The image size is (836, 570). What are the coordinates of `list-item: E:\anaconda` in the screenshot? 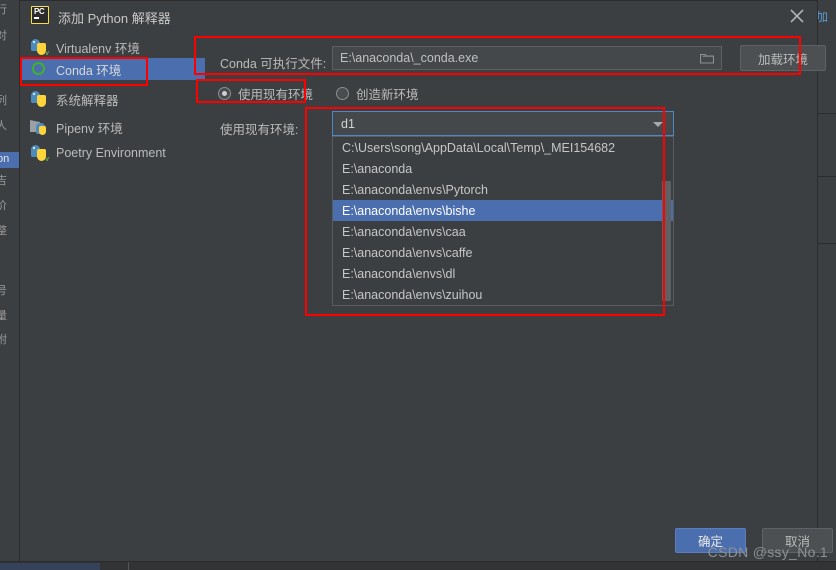 It's located at (503, 168).